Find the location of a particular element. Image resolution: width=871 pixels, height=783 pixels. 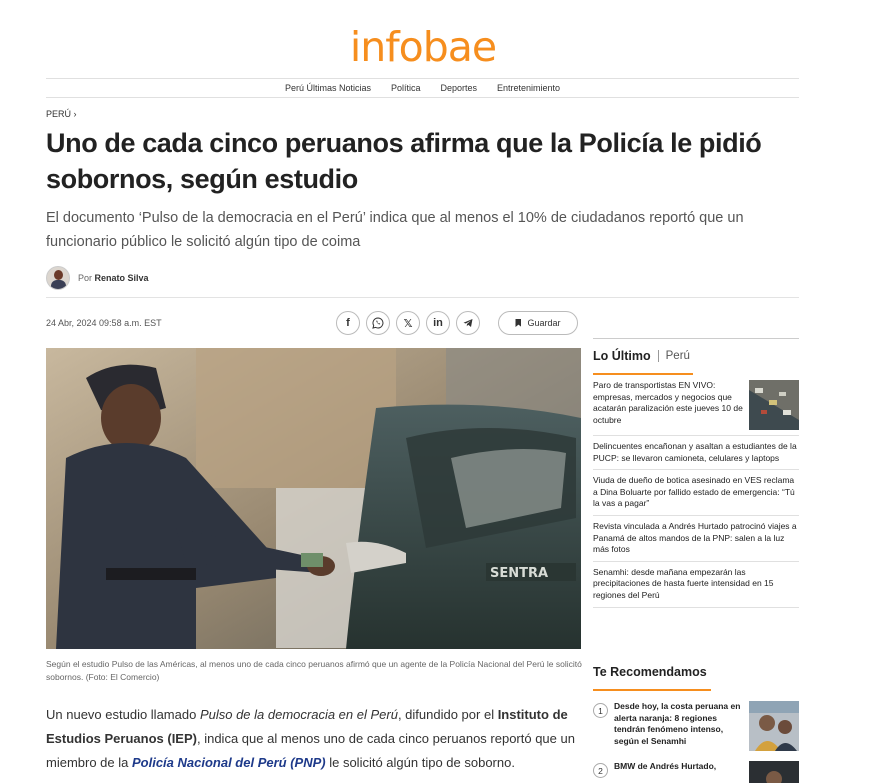

header-separator is located at coordinates (658, 356).